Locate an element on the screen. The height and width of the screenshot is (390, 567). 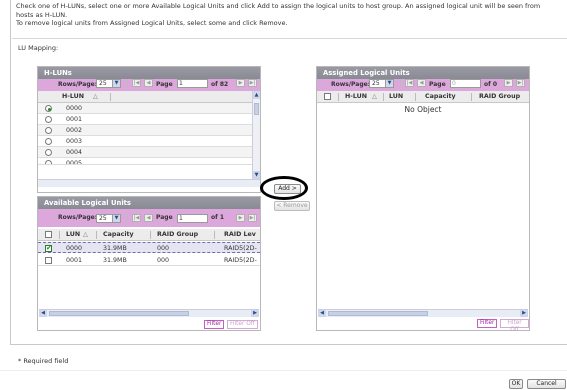
table-row: 0000 31.9MB 000 RAID5(2D- is located at coordinates (149, 248).